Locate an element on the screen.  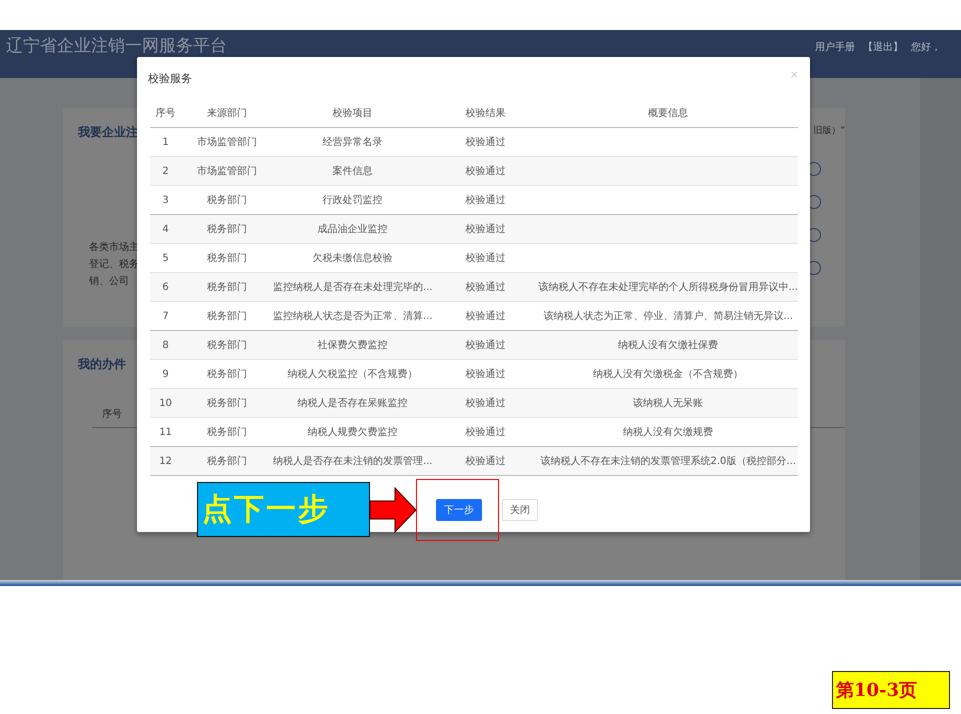
callout-box: 点下一步 is located at coordinates (283, 509).